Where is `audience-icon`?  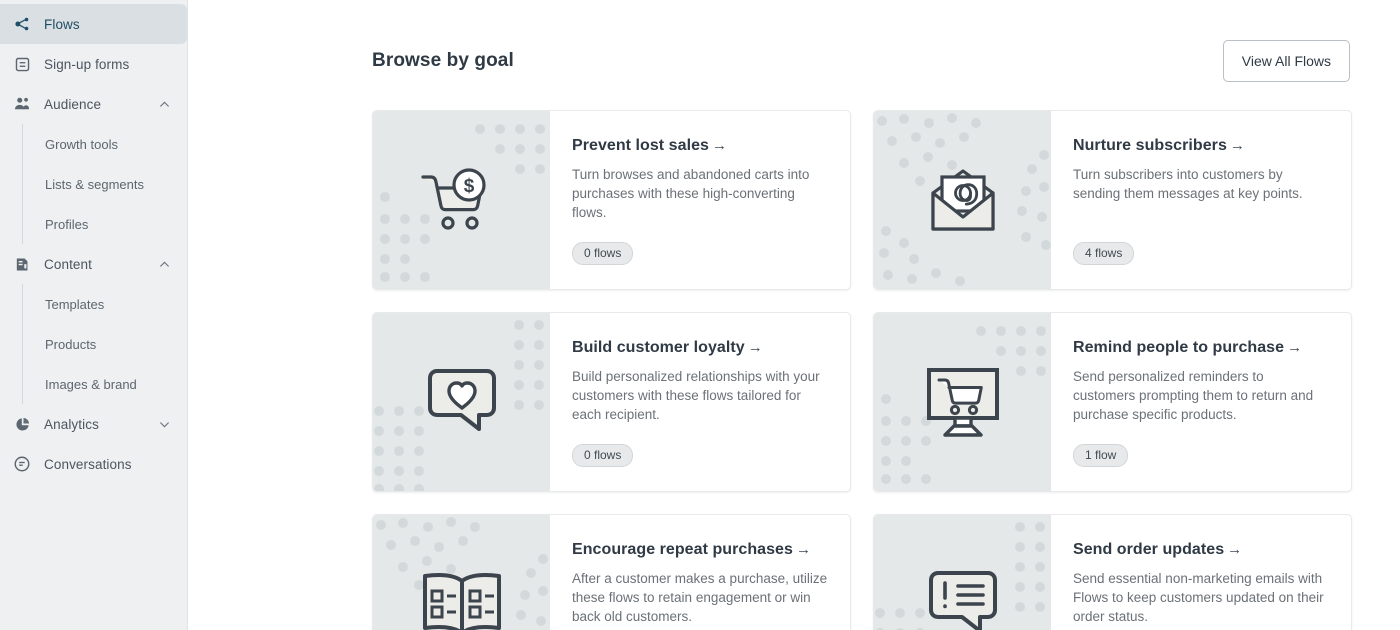 audience-icon is located at coordinates (22, 104).